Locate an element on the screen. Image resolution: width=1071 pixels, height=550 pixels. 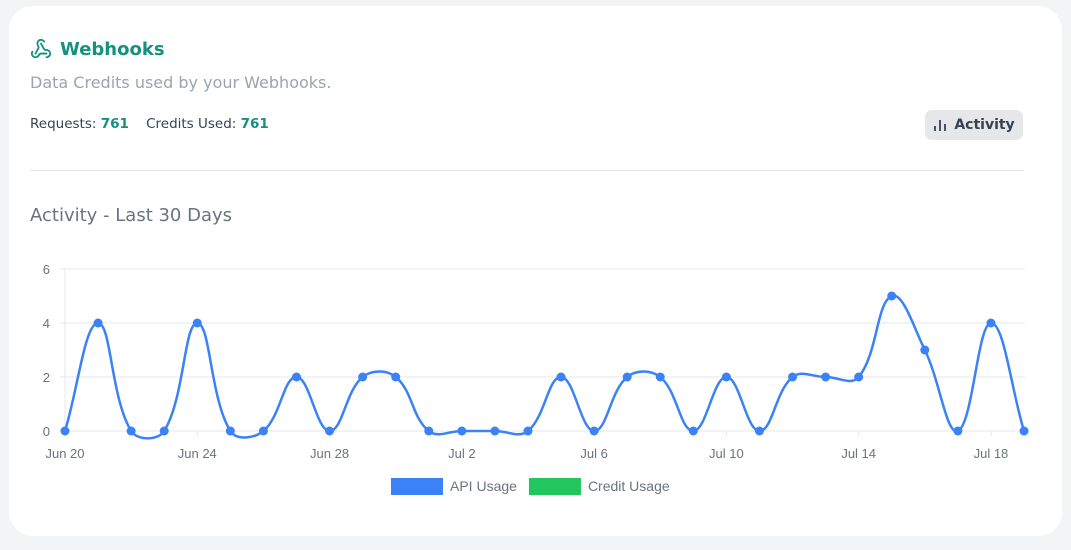
legend-label: Credit Usage is located at coordinates (629, 486).